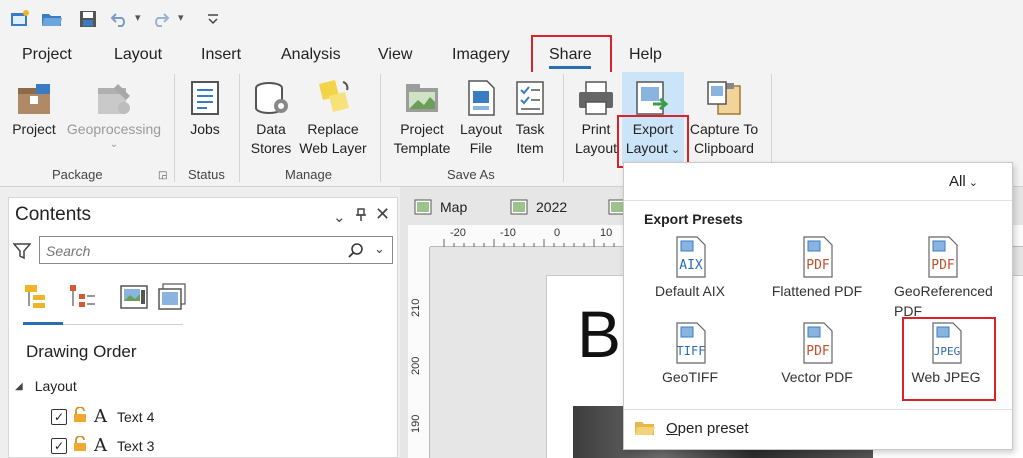 The image size is (1023, 458). What do you see at coordinates (271, 148) in the screenshot?
I see `data-stores-label-2: Stores` at bounding box center [271, 148].